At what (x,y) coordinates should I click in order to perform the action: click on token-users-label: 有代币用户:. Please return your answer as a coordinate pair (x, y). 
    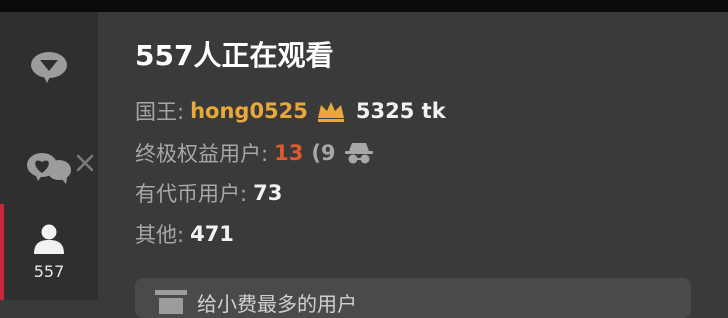
    Looking at the image, I should click on (191, 194).